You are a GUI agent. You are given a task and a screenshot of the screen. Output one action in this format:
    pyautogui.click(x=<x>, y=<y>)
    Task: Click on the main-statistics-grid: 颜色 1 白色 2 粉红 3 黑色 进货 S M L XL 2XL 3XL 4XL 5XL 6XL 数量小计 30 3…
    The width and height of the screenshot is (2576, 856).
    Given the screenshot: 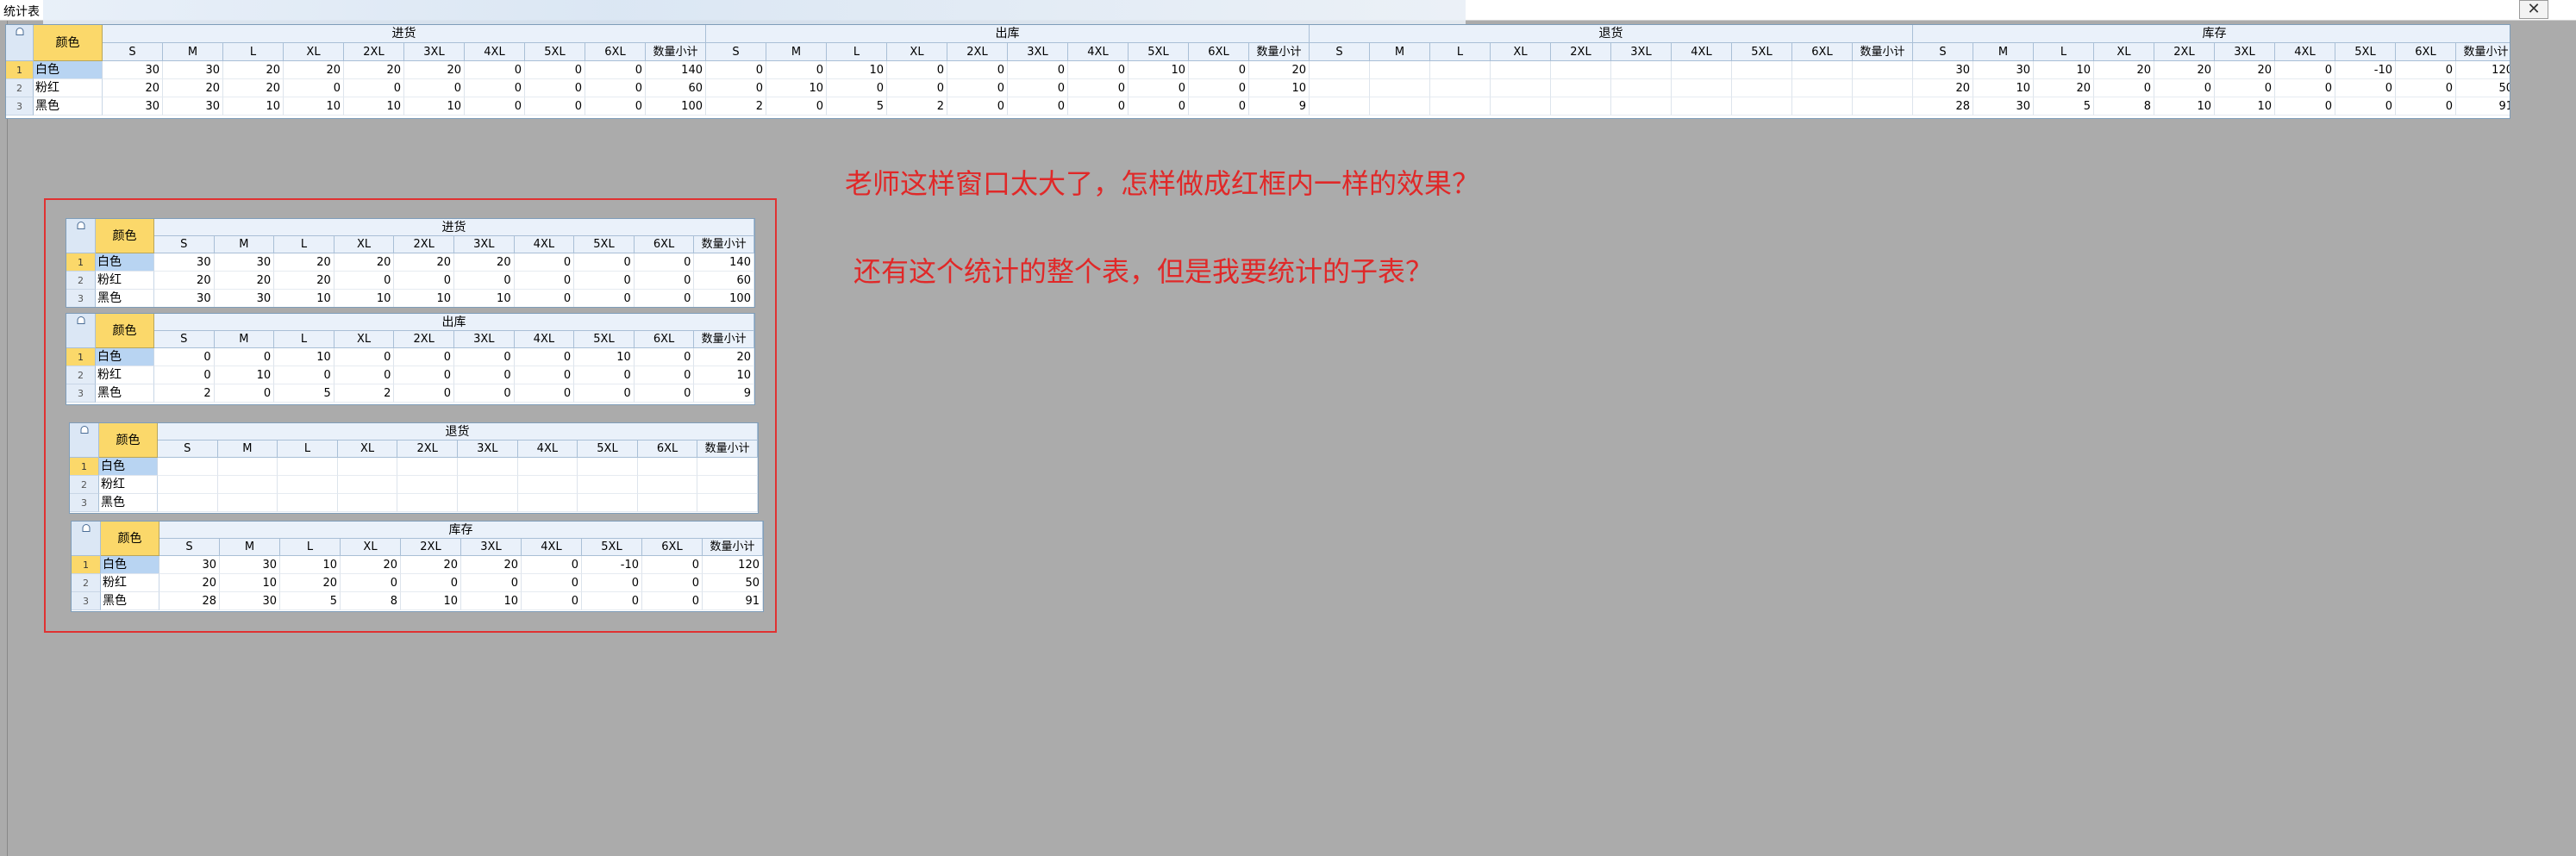 What is the action you would take?
    pyautogui.click(x=1257, y=71)
    